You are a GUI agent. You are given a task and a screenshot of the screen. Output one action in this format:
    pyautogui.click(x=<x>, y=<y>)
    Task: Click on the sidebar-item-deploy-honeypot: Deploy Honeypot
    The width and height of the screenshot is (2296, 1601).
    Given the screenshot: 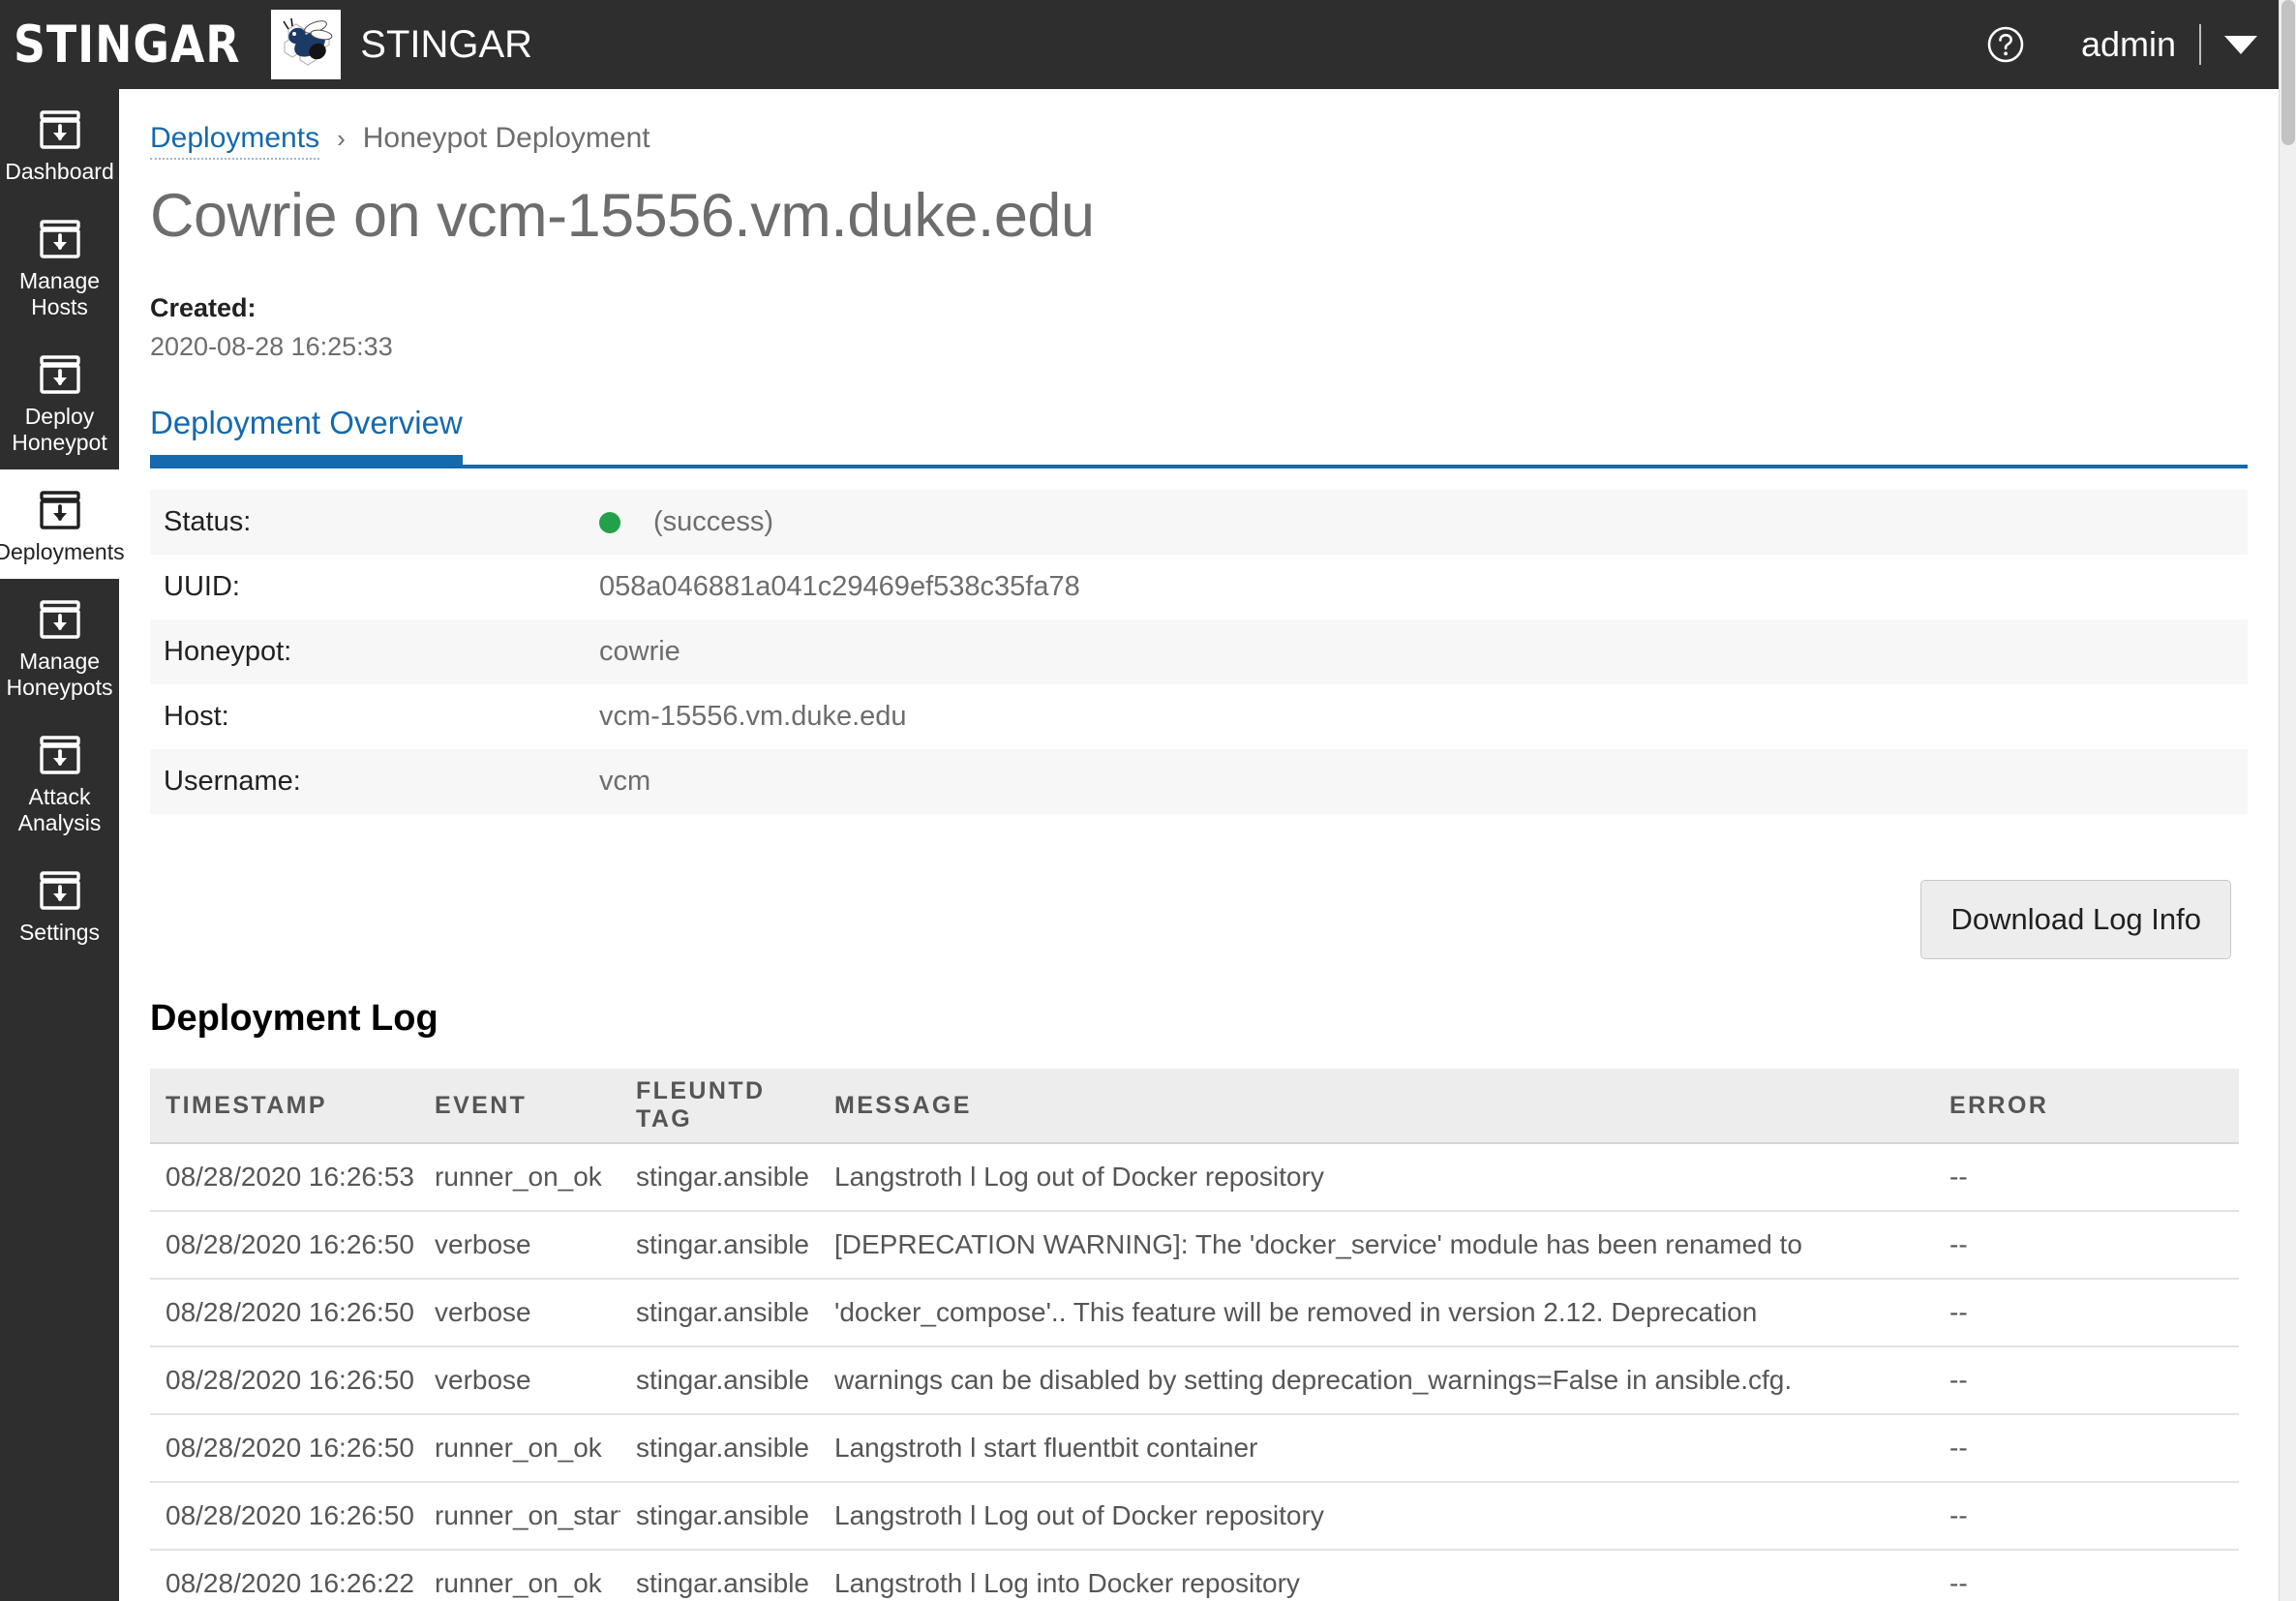 What is the action you would take?
    pyautogui.click(x=60, y=401)
    